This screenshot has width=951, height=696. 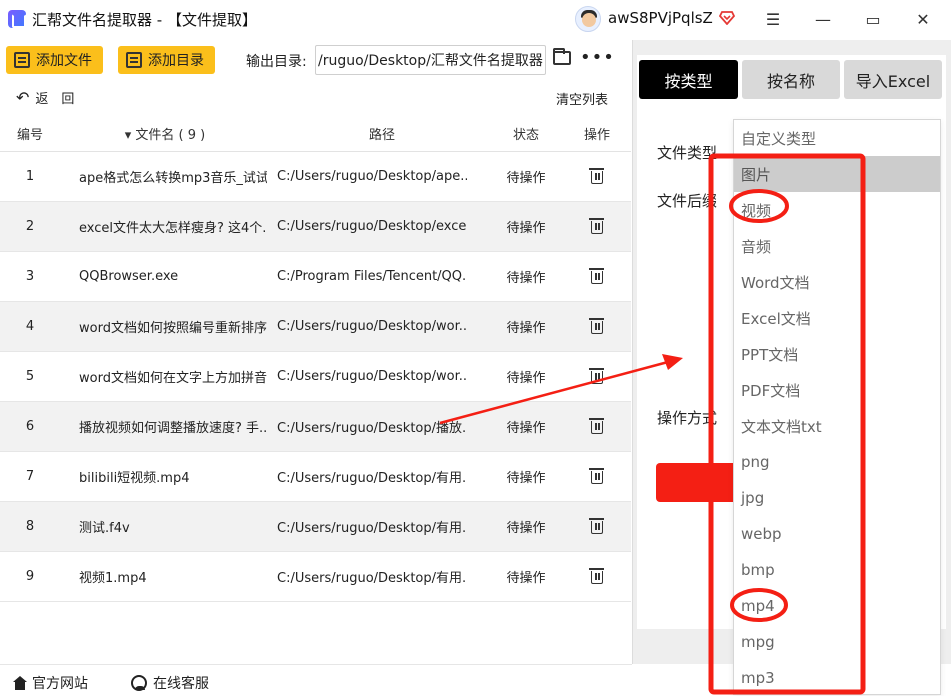 What do you see at coordinates (139, 683) in the screenshot?
I see `customer-service-icon` at bounding box center [139, 683].